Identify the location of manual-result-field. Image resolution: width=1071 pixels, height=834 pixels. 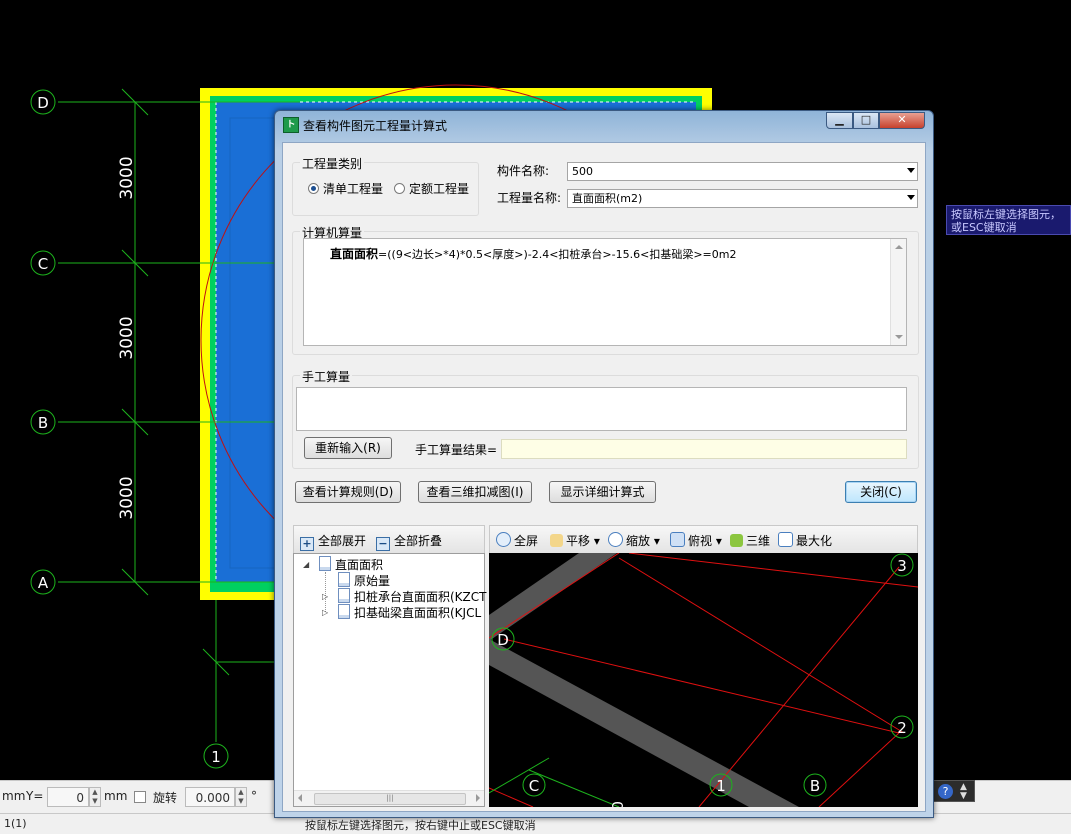
(704, 449).